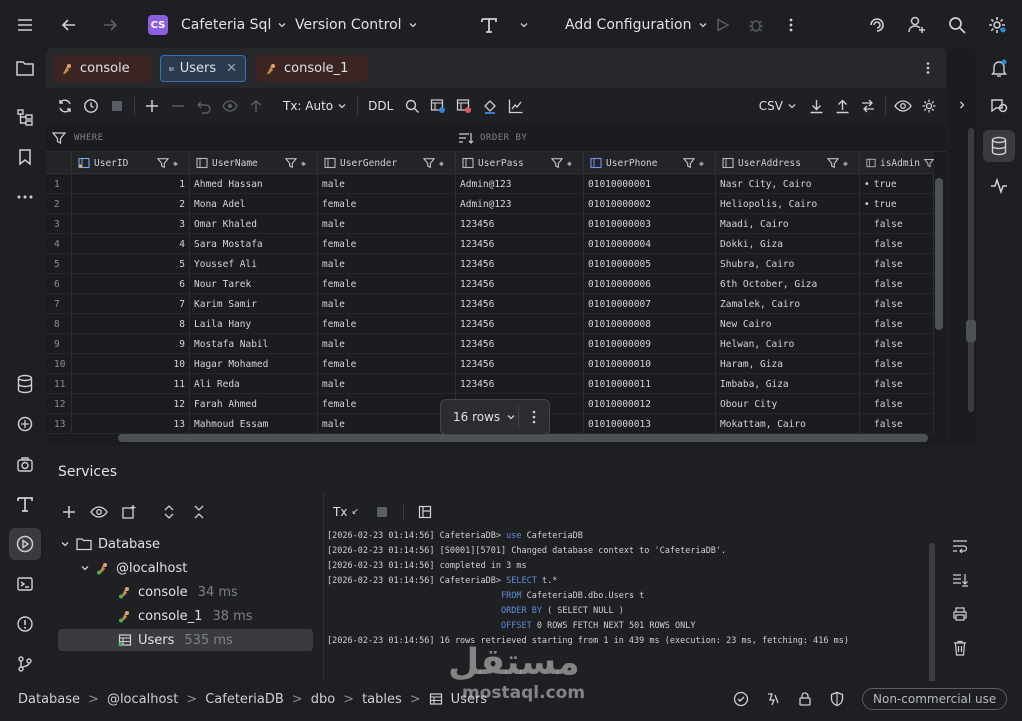 The image size is (1022, 721). I want to click on grid-horizontal-scrollbar, so click(523, 438).